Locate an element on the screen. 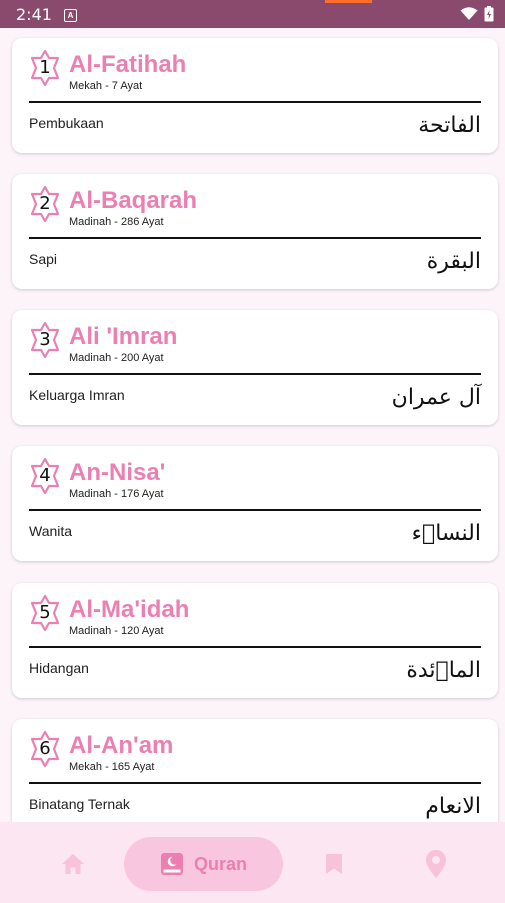  nav-bookmark is located at coordinates (334, 864).